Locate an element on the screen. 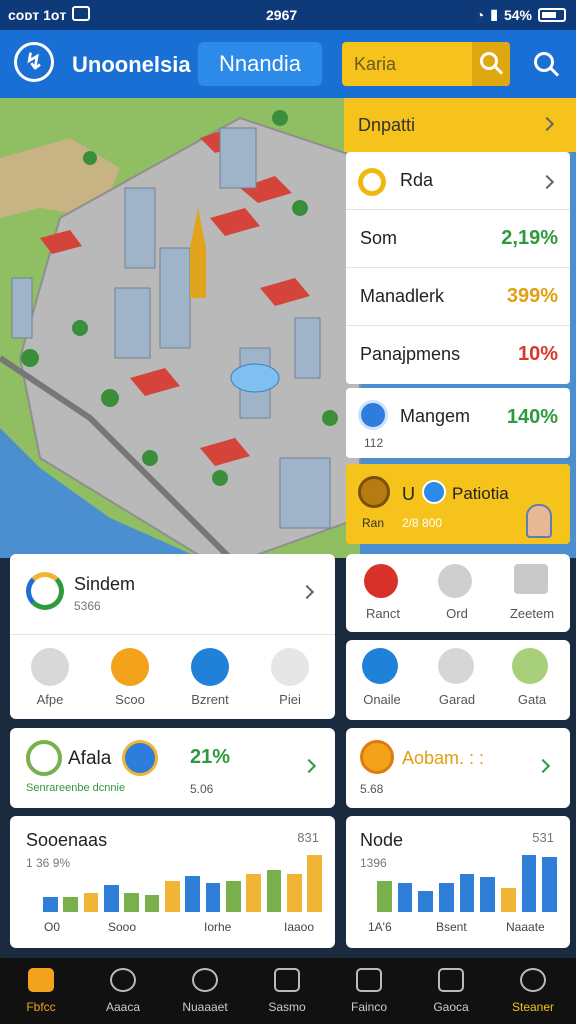 The height and width of the screenshot is (1024, 576). nav-item-search: Aaaca is located at coordinates (123, 991).